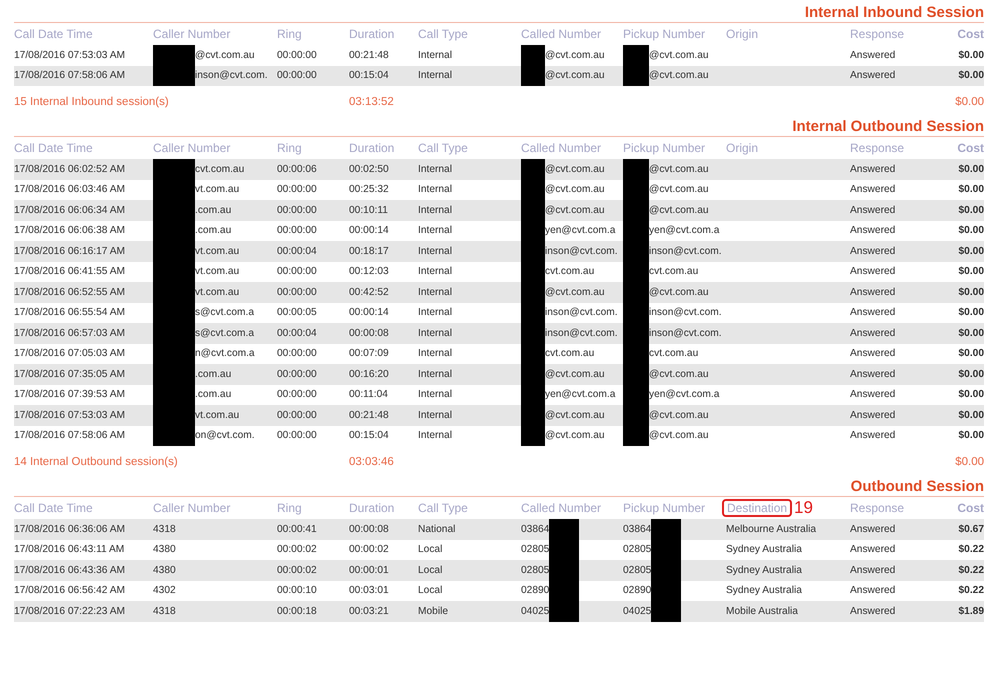  I want to click on table-cell: 17/08/2016 07:53:03 AM, so click(70, 55).